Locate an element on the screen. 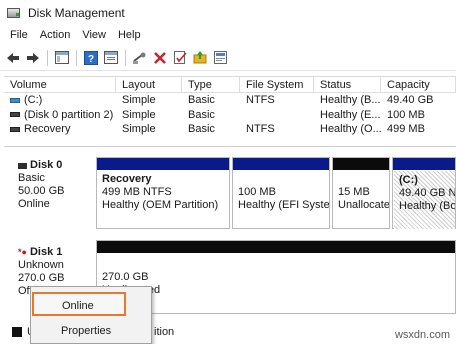 Image resolution: width=456 pixels, height=344 pixels. partition-c-drive: (C:) 49.40 GB NT Healthy (Boo is located at coordinates (424, 193).